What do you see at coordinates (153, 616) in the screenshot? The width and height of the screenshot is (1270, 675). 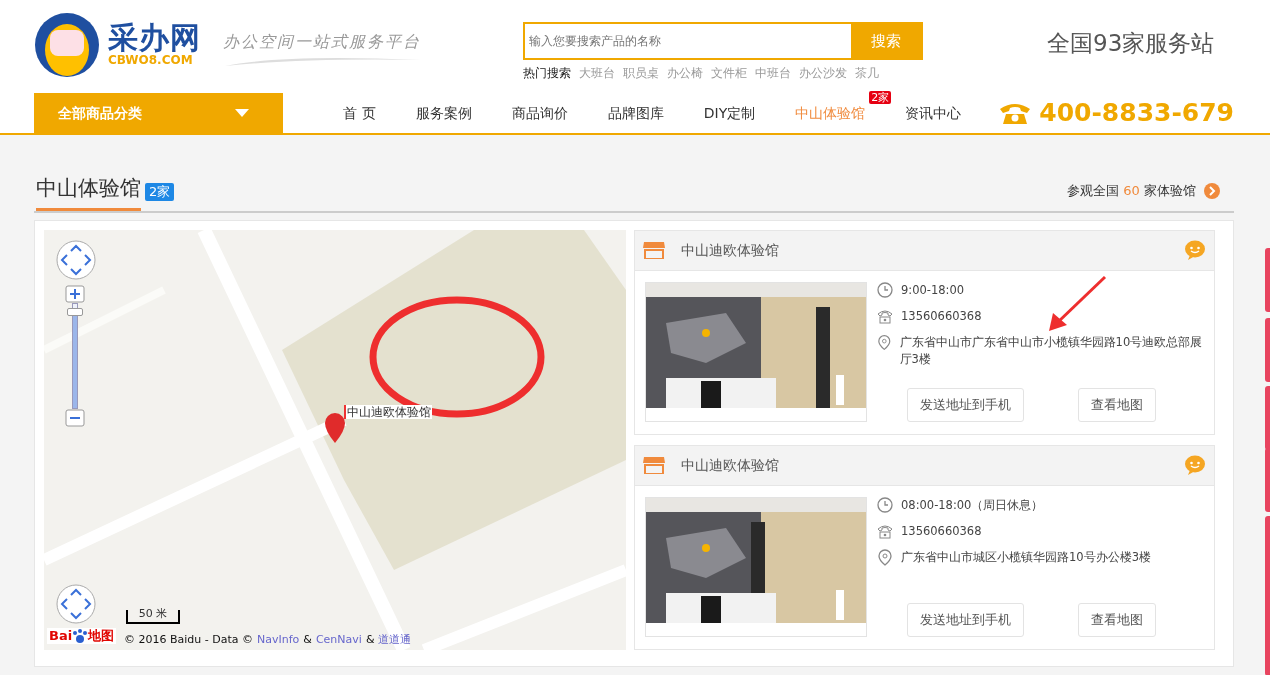 I see `scale-bar: 50 米` at bounding box center [153, 616].